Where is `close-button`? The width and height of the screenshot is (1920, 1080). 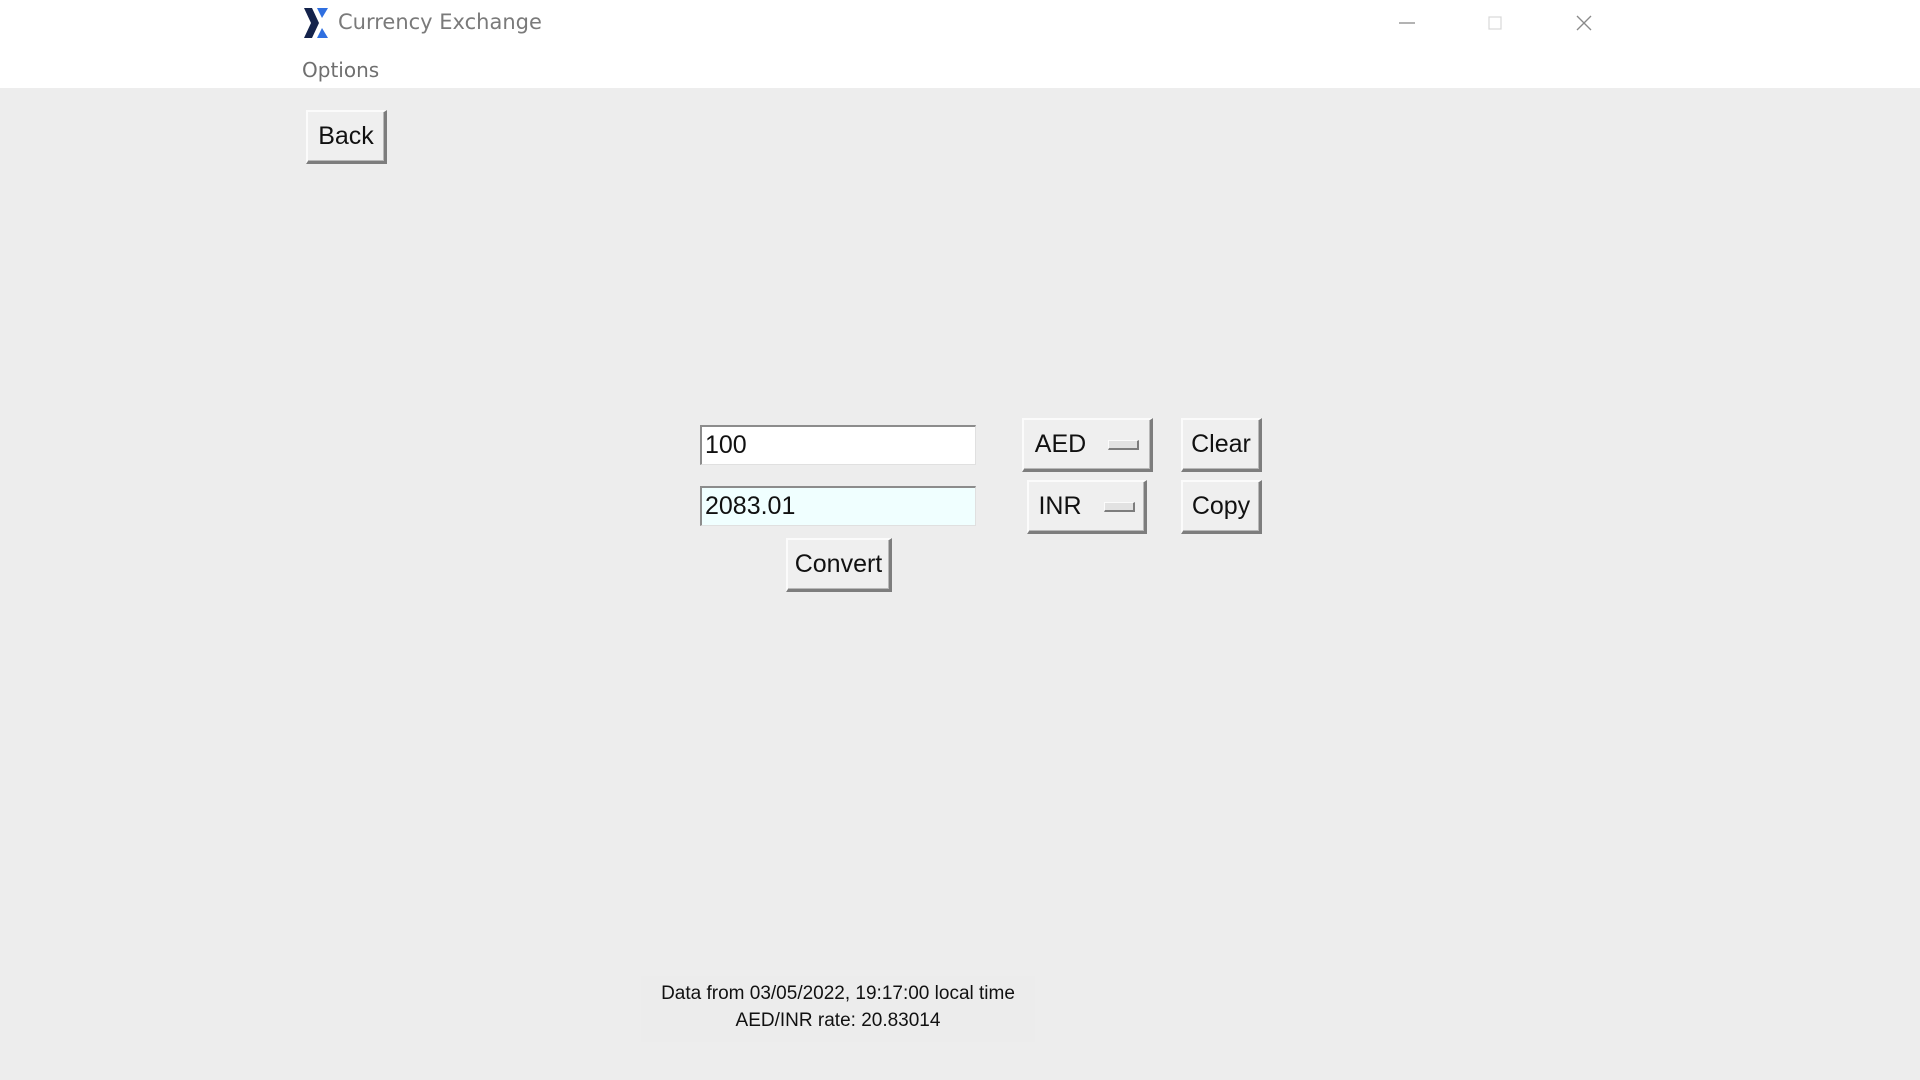 close-button is located at coordinates (1584, 23).